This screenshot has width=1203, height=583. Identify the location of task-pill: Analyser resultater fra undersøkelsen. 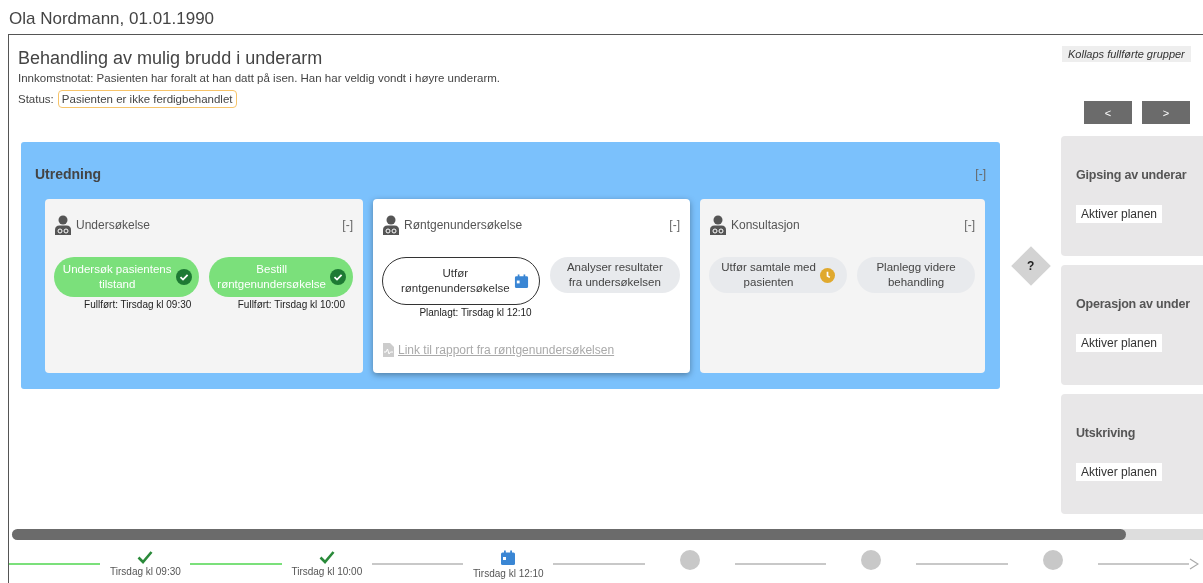
(614, 275).